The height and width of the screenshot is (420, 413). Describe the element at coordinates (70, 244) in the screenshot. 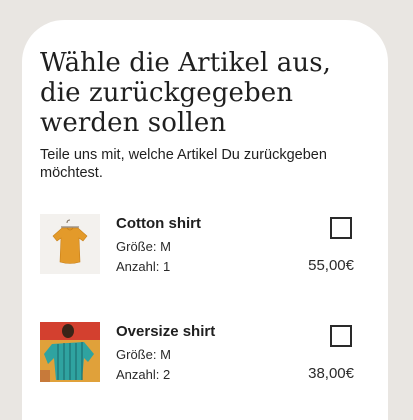

I see `product-image-cotton-shirt` at that location.